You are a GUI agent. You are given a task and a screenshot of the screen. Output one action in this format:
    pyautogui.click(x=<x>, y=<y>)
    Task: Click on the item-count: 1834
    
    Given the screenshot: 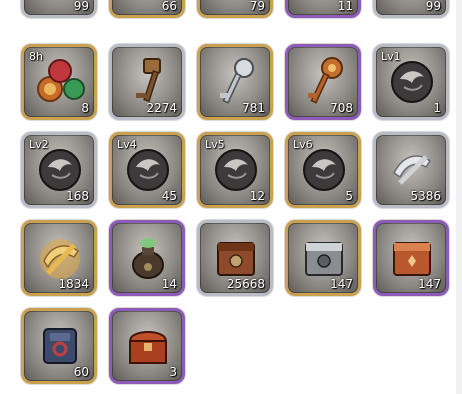 What is the action you would take?
    pyautogui.click(x=73, y=284)
    